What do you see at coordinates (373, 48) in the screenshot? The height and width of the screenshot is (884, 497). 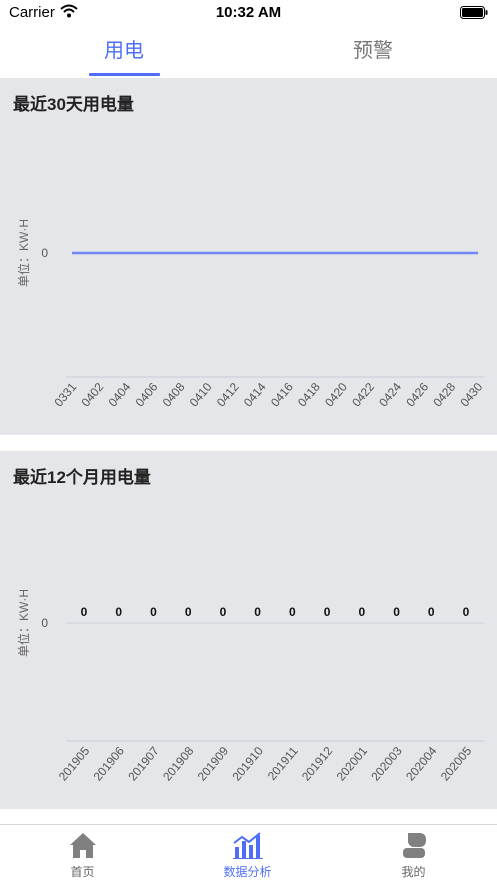 I see `tab-warning: 预警` at bounding box center [373, 48].